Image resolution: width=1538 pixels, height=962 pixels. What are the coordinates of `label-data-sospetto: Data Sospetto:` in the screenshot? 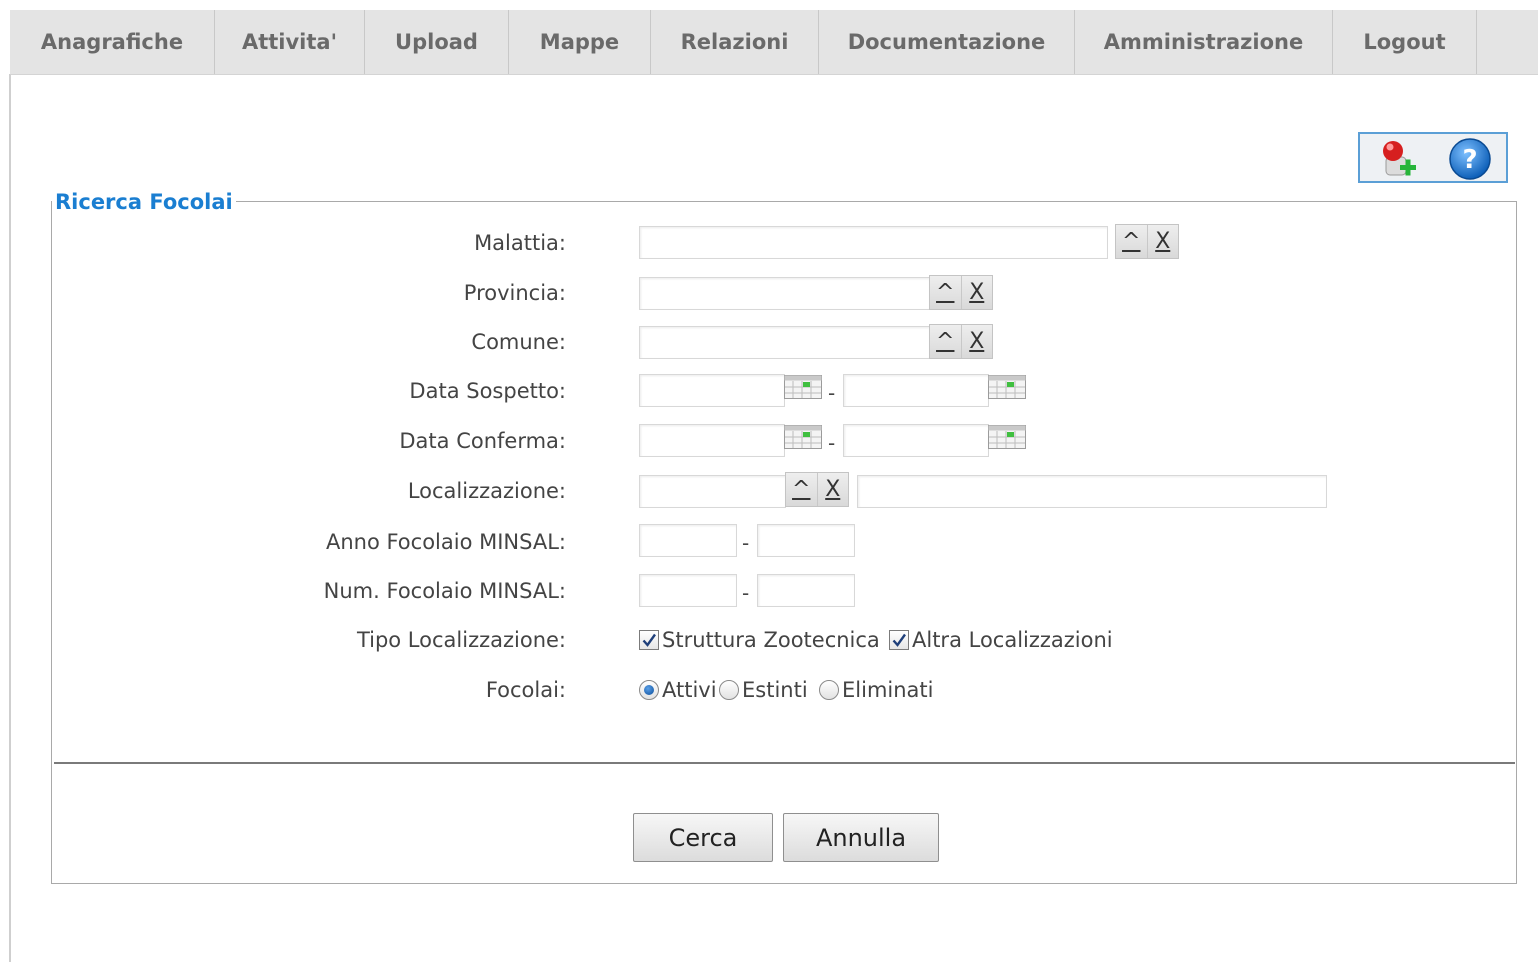 It's located at (487, 391).